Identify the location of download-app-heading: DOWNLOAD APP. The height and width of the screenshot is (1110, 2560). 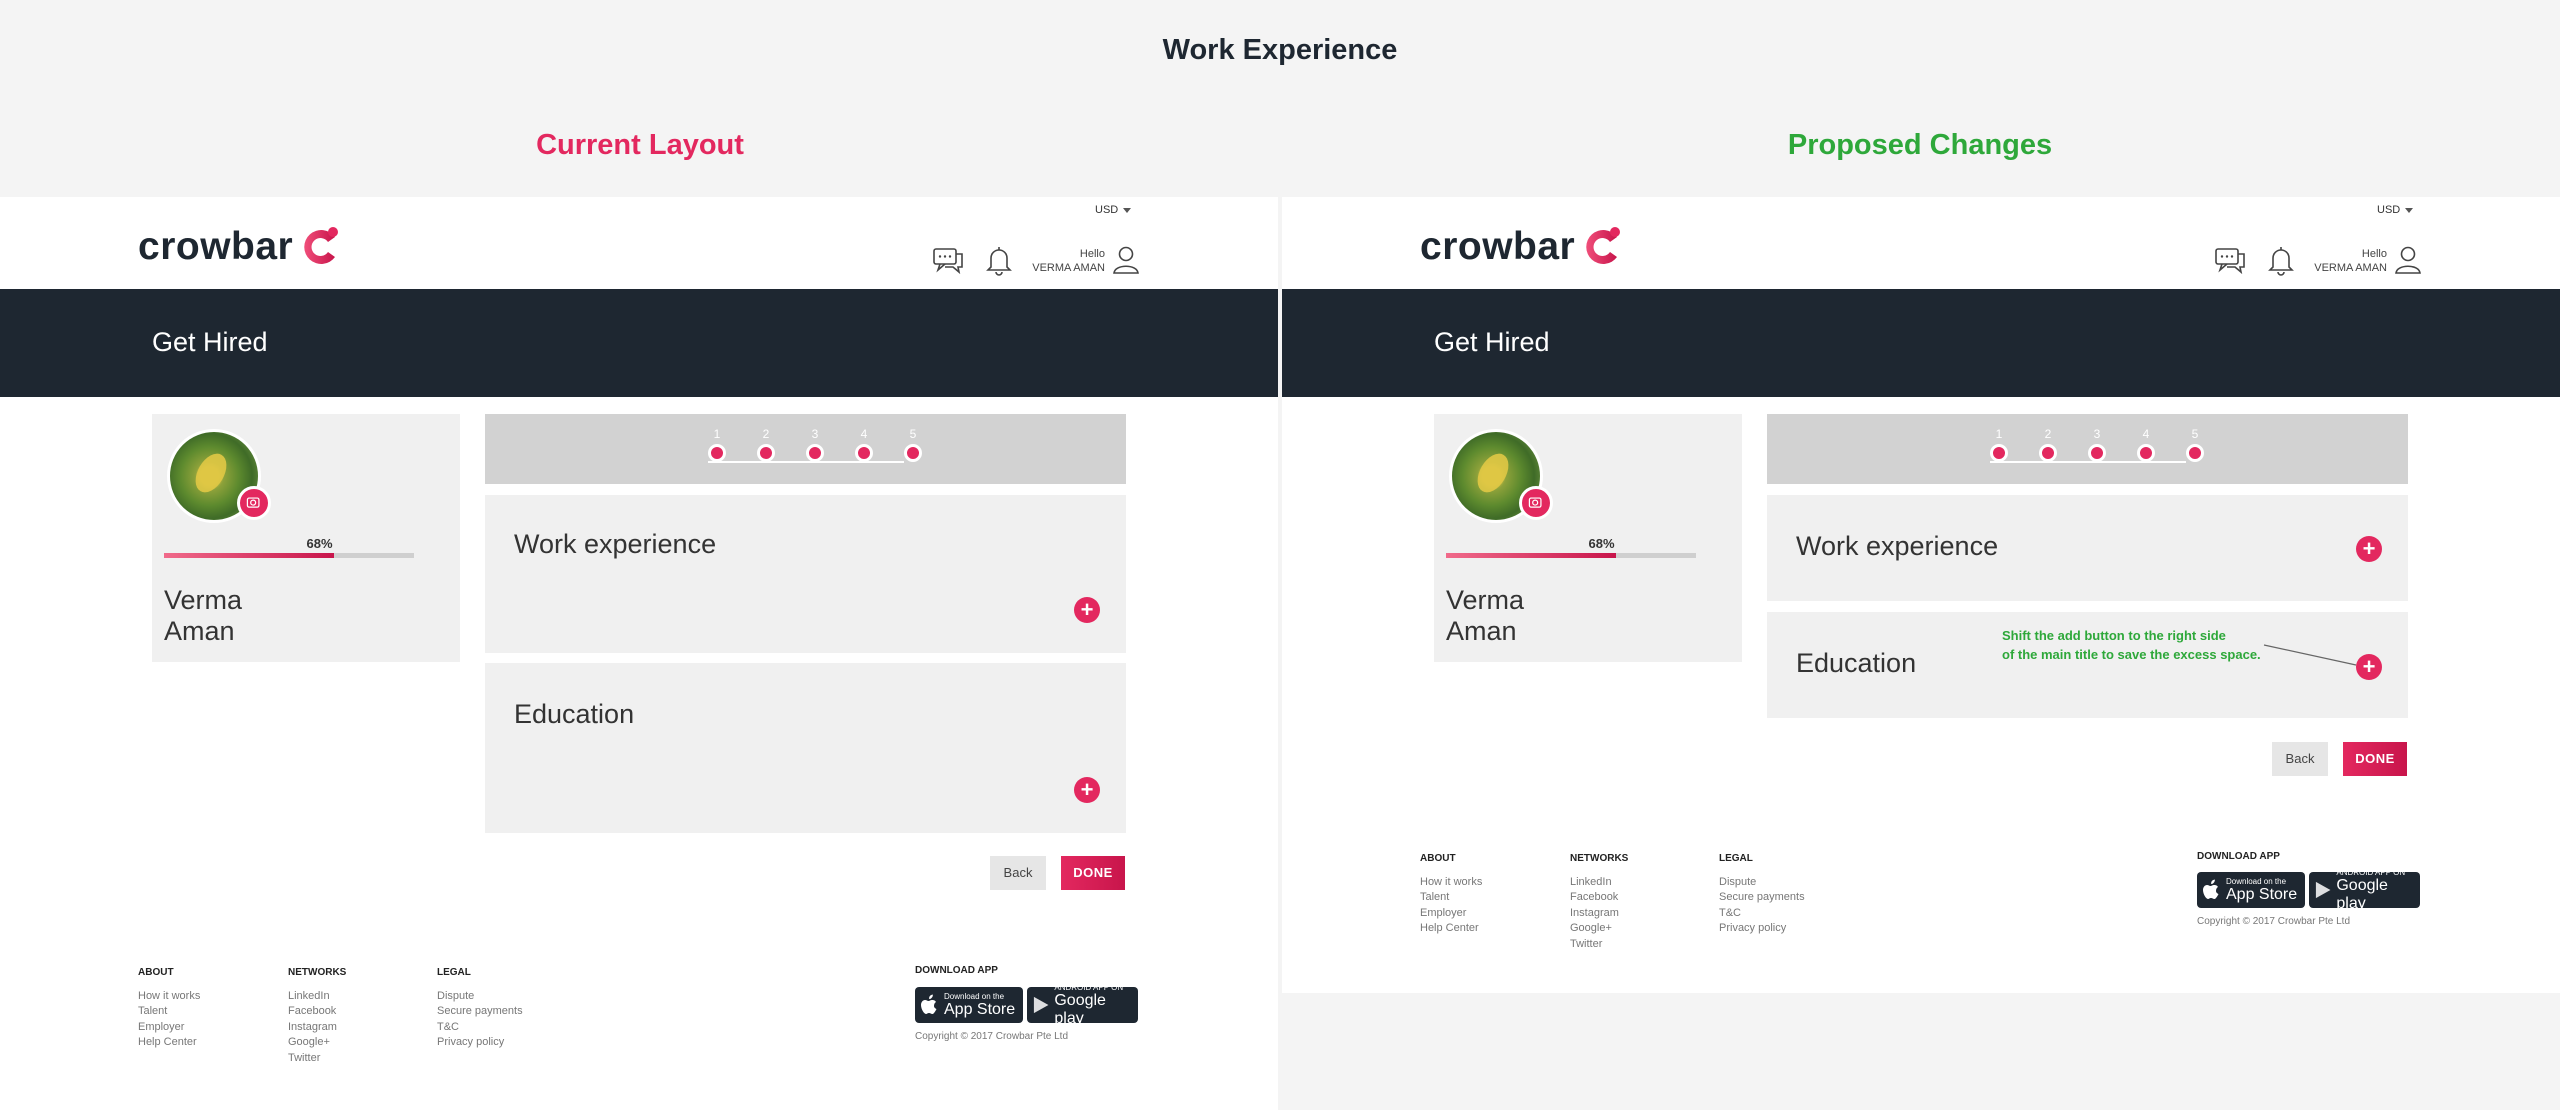
(2238, 856).